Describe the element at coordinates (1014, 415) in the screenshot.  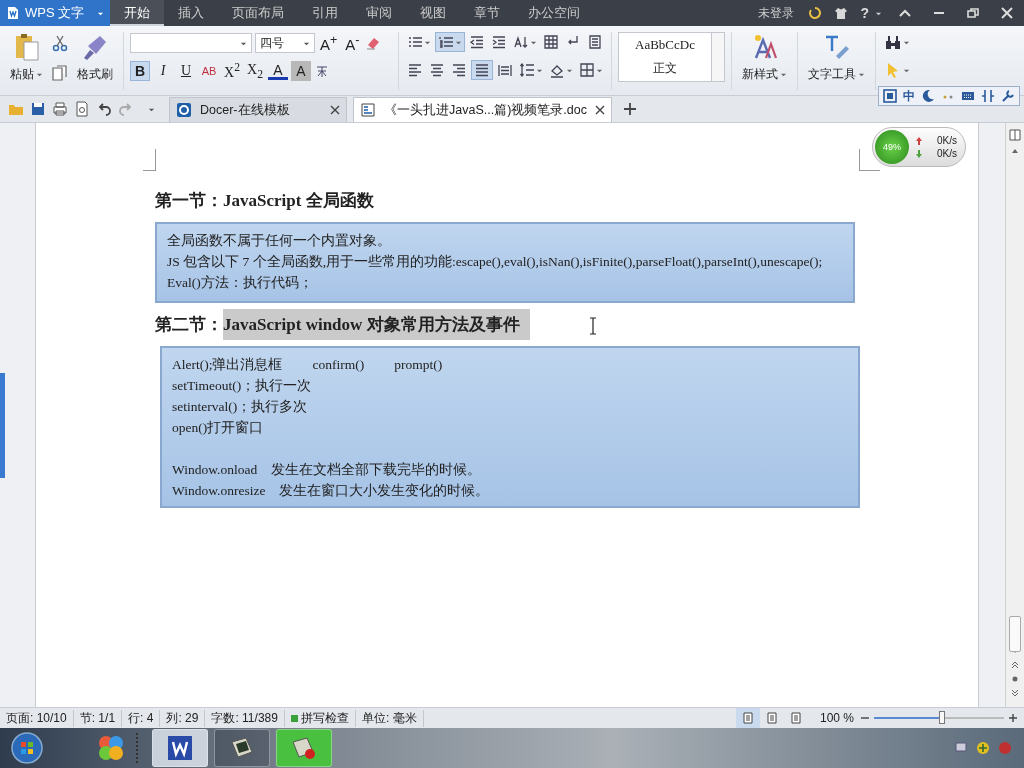
I see `vertical-scrollbar` at that location.